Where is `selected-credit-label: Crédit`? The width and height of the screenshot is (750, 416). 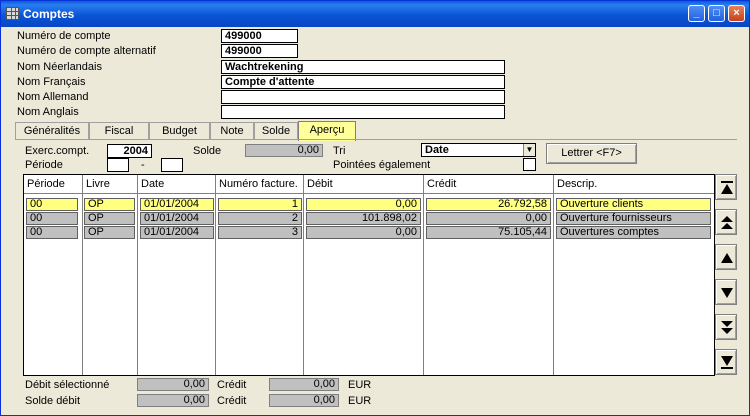 selected-credit-label: Crédit is located at coordinates (232, 385).